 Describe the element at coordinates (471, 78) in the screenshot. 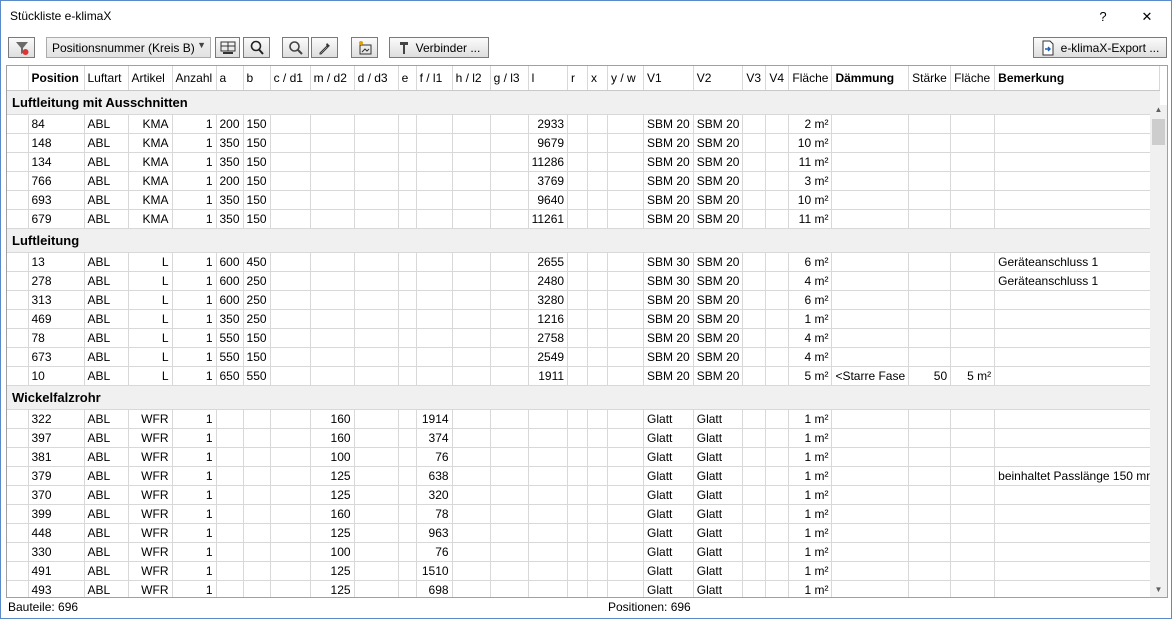

I see `column-header: h / l2` at that location.